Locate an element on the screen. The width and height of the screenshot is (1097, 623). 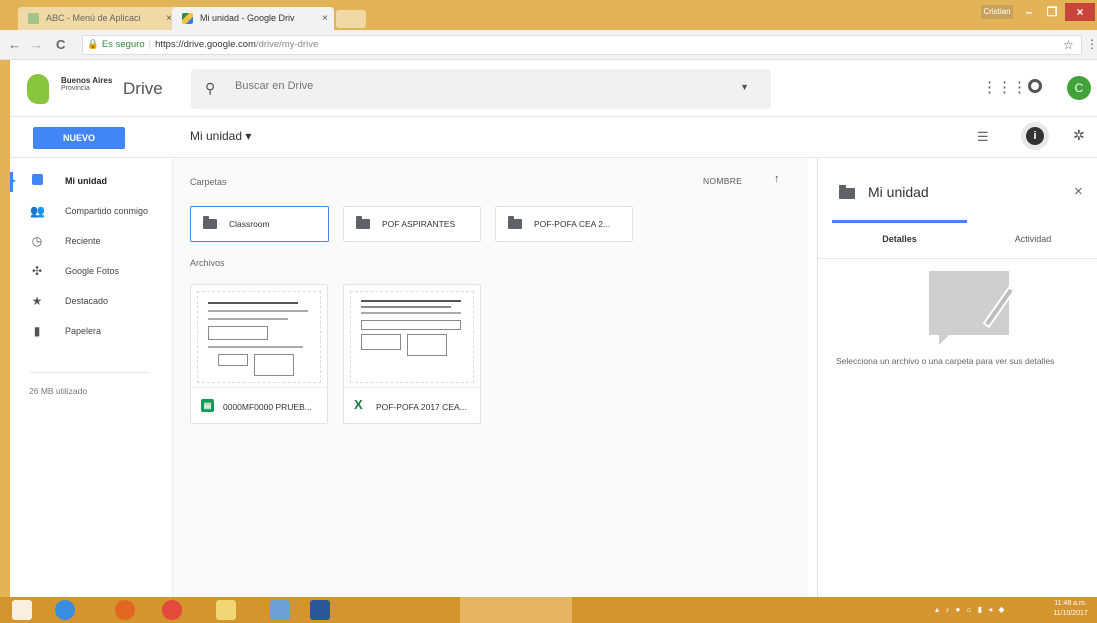
list-view-icon: ☰ is located at coordinates (983, 137).